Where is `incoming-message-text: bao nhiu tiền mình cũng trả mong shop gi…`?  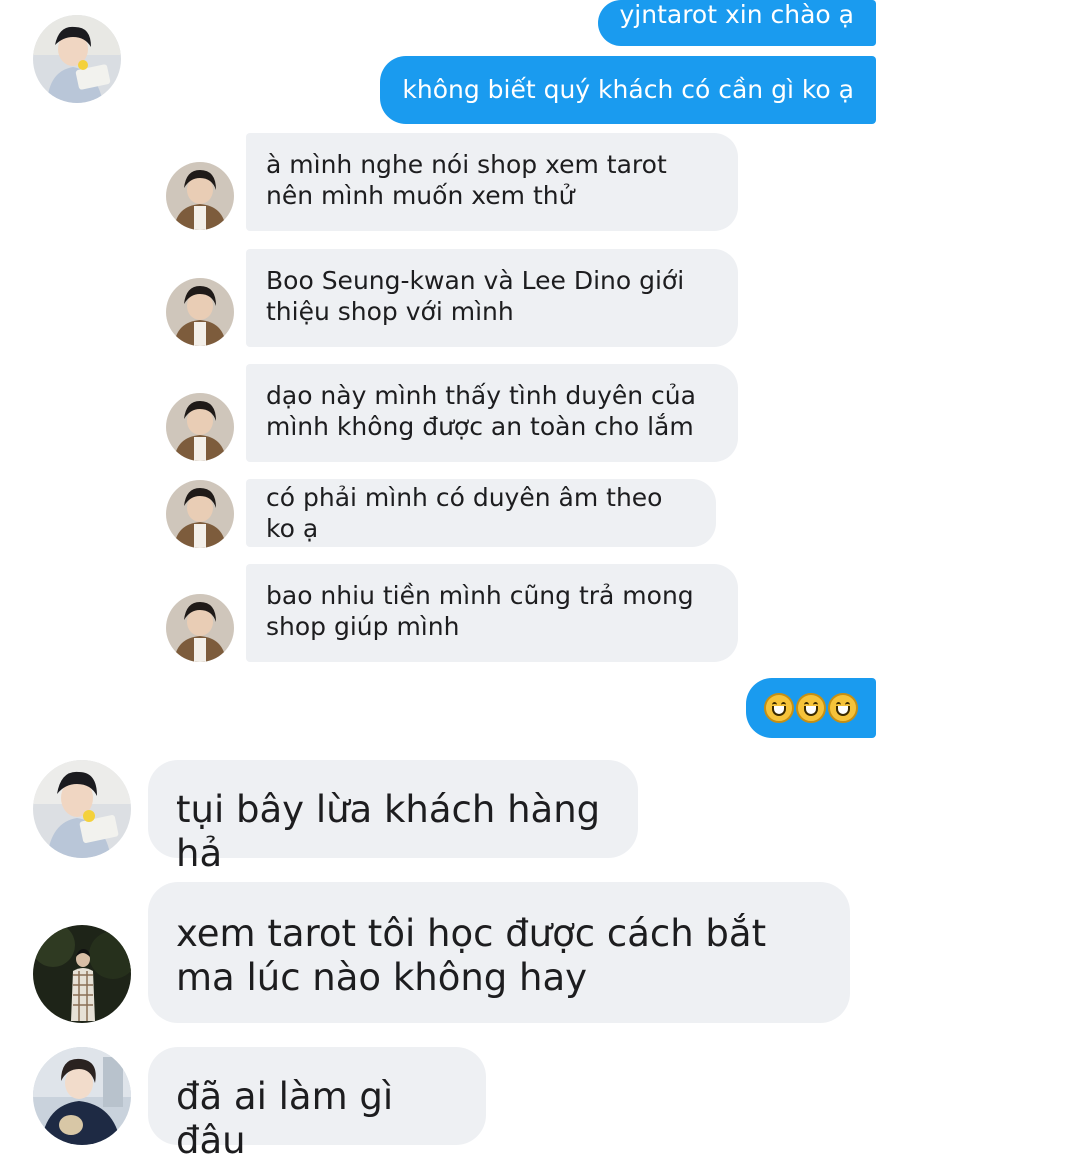 incoming-message-text: bao nhiu tiền mình cũng trả mong shop gi… is located at coordinates (480, 611).